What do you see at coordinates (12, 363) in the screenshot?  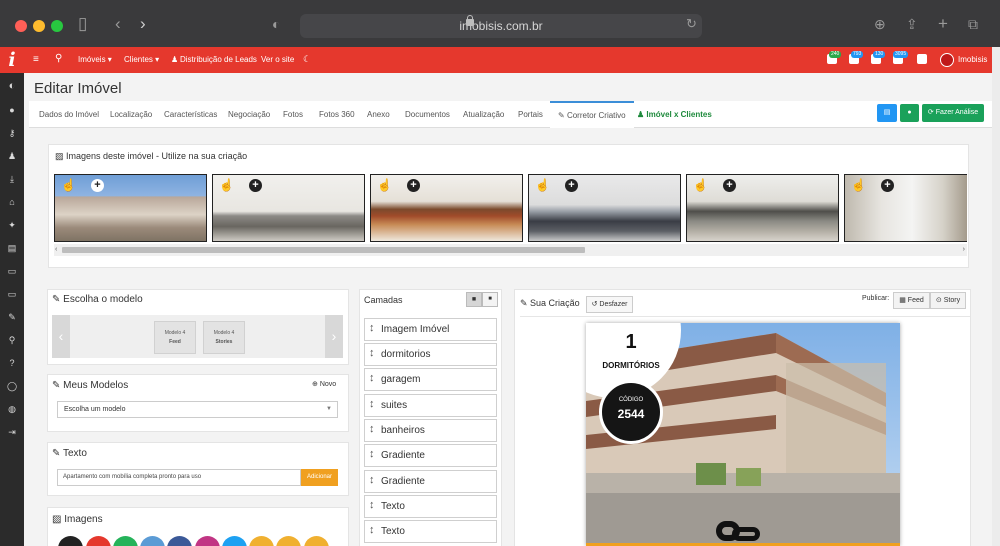 I see `help-icon: ?` at bounding box center [12, 363].